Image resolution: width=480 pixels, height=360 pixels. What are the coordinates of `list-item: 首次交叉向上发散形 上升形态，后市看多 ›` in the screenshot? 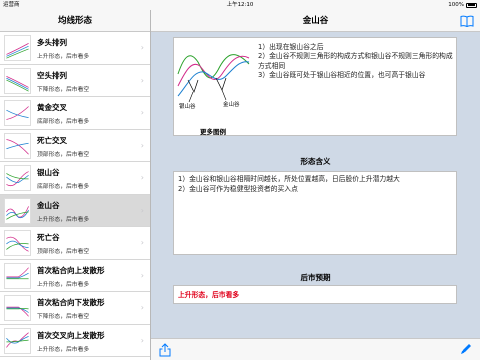 It's located at (75, 340).